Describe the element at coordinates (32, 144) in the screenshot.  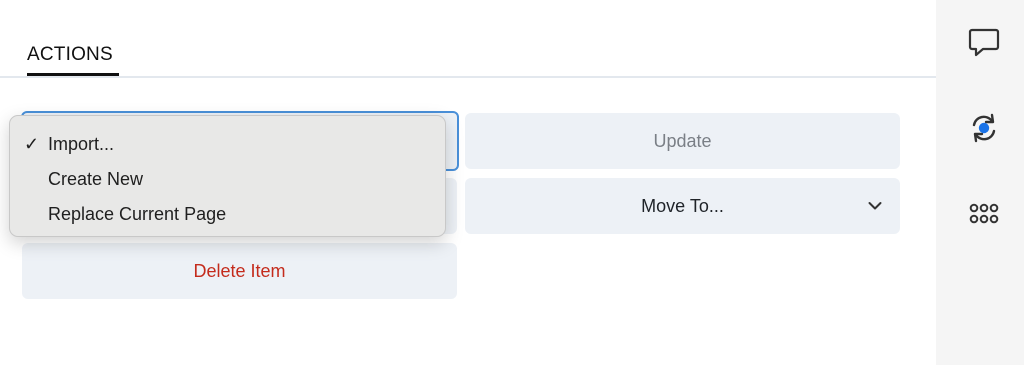
I see `checkmark-icon: ✓` at that location.